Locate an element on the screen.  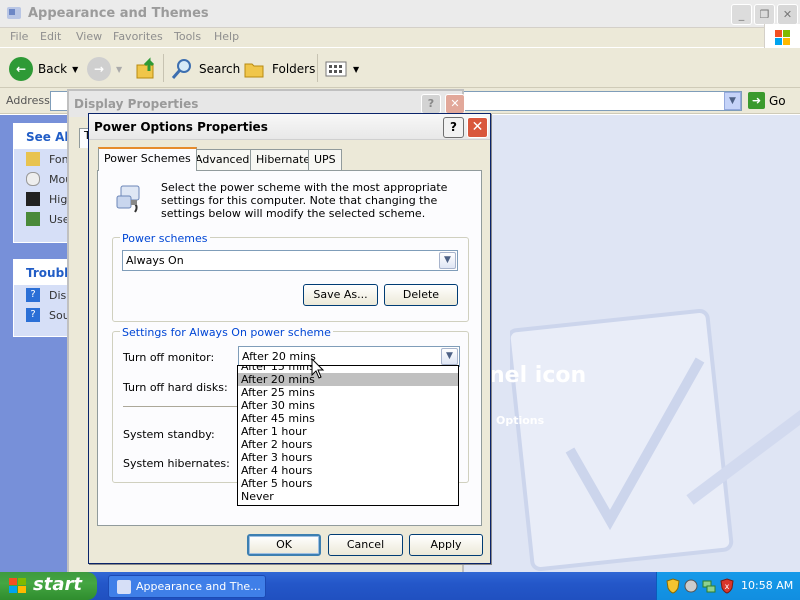
views-icon is located at coordinates (336, 69).